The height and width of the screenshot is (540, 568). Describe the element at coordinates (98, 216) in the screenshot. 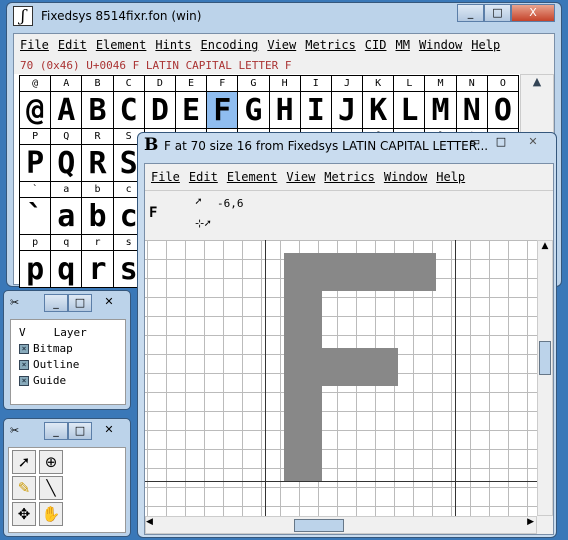

I see `glyph-cell: b` at that location.